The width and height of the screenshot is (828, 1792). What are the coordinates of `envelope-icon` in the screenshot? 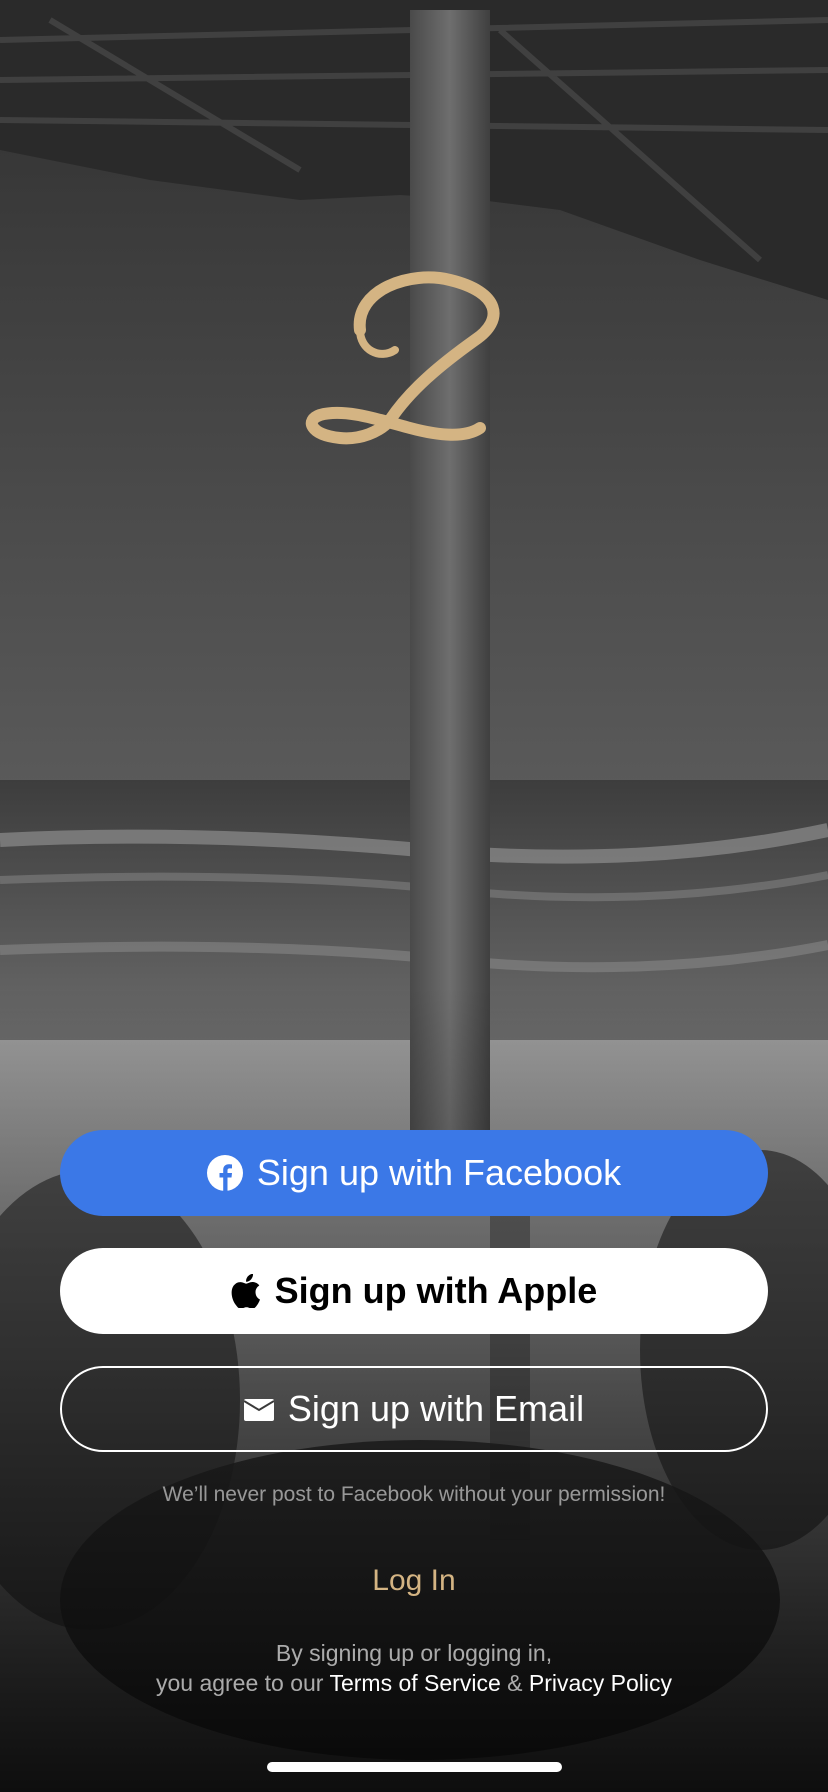 It's located at (258, 1409).